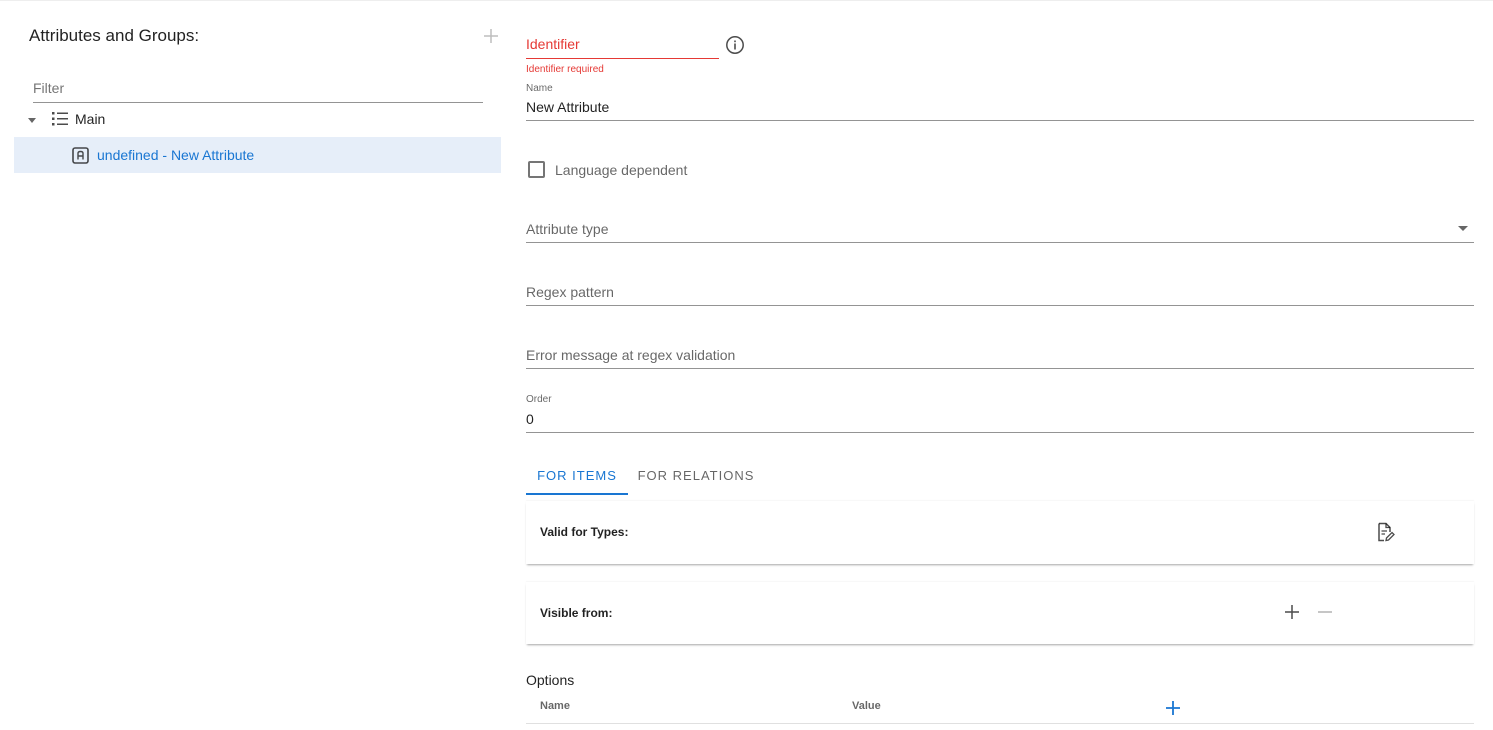  I want to click on tree-group-label: Main, so click(90, 119).